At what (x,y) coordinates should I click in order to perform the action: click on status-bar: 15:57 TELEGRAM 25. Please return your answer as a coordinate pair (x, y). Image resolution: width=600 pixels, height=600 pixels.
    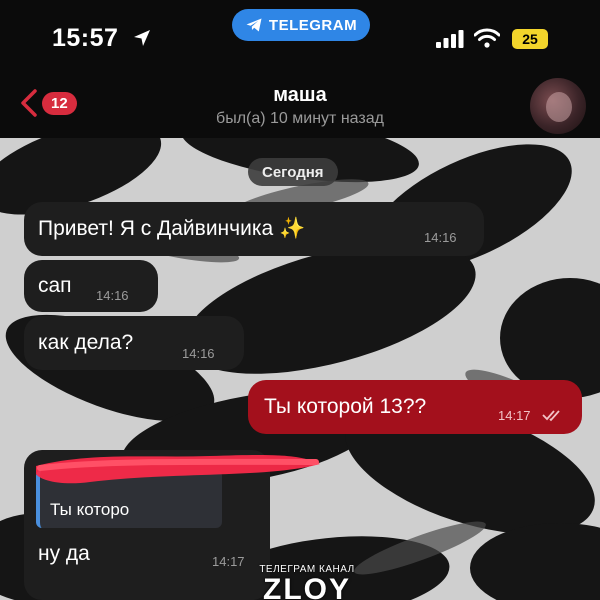
    Looking at the image, I should click on (300, 39).